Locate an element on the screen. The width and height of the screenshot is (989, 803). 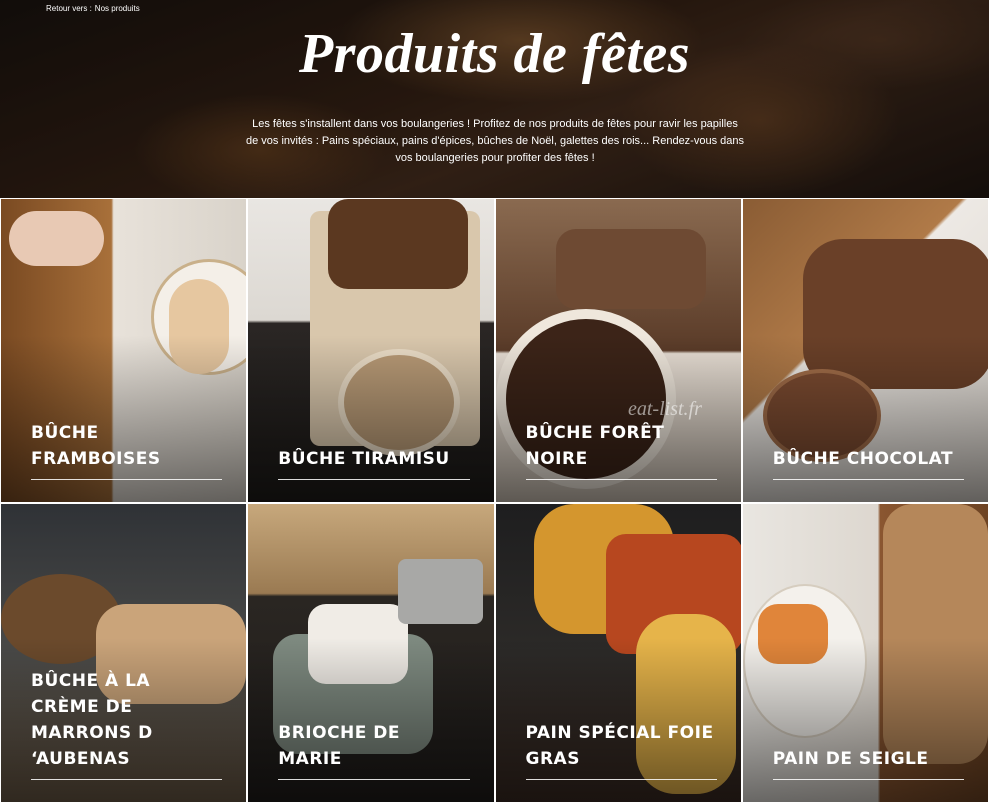
breadcrumb-prefix: Retour vers : is located at coordinates (69, 8).